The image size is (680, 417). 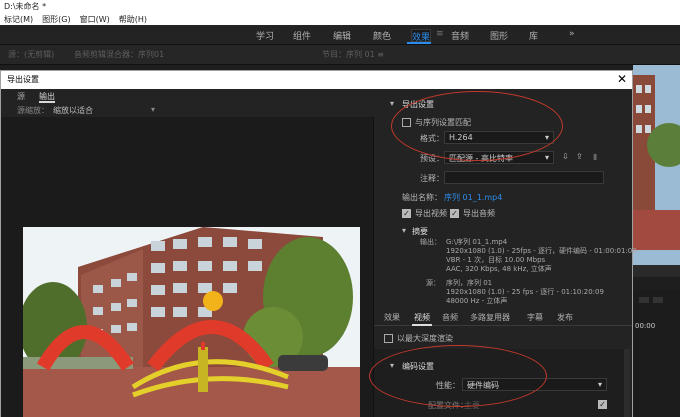 What do you see at coordinates (477, 126) in the screenshot?
I see `annotation-ellipse-format` at bounding box center [477, 126].